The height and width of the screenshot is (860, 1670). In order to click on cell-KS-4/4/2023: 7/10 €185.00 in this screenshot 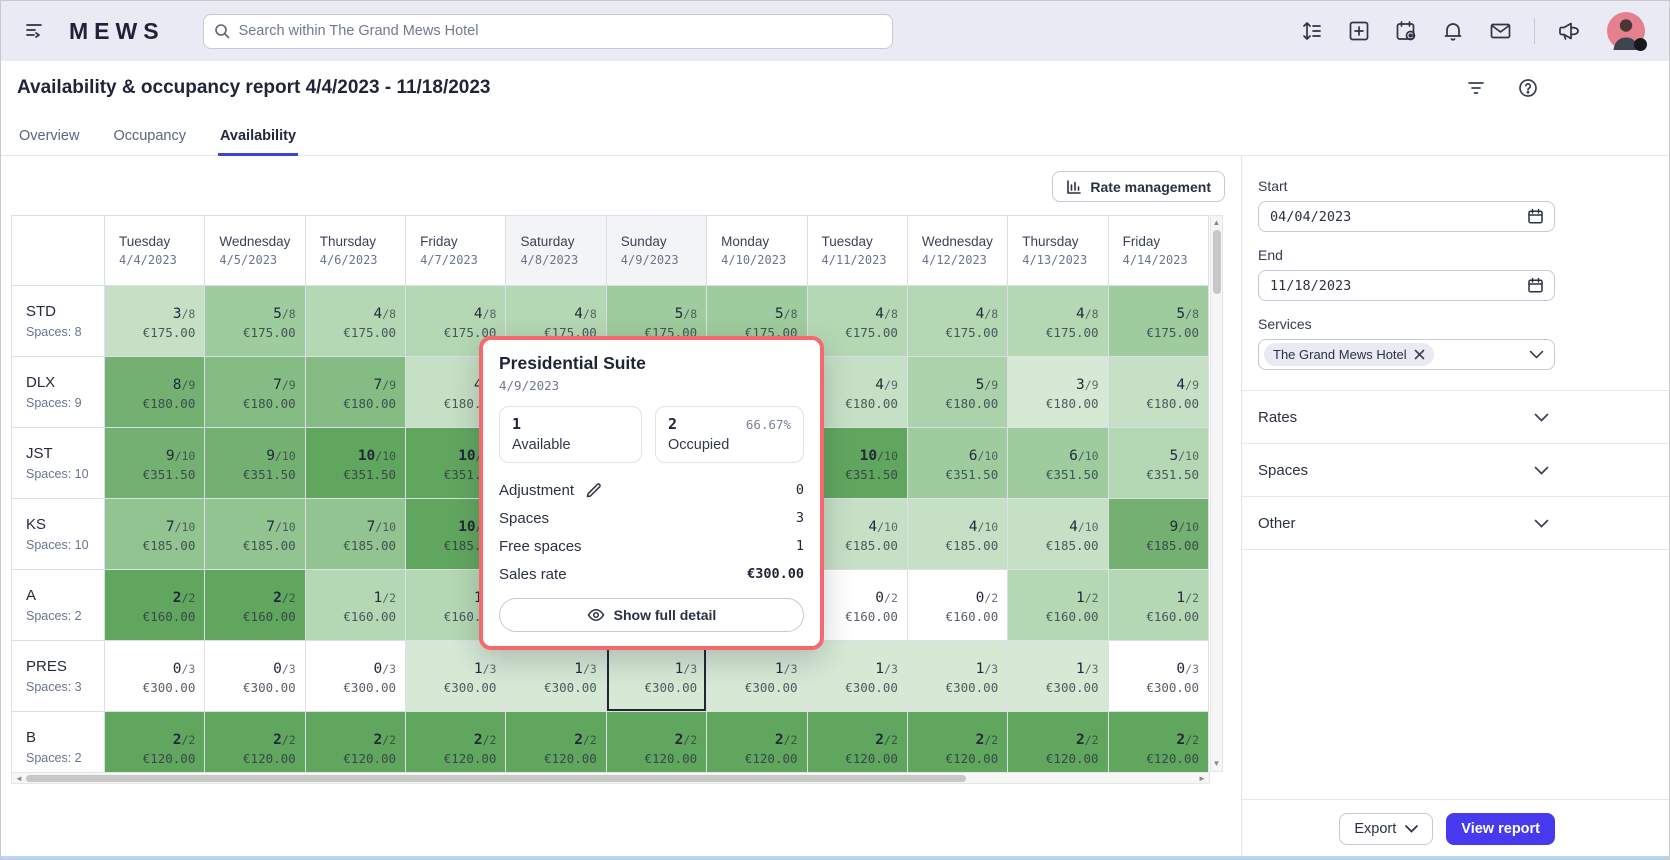, I will do `click(154, 534)`.